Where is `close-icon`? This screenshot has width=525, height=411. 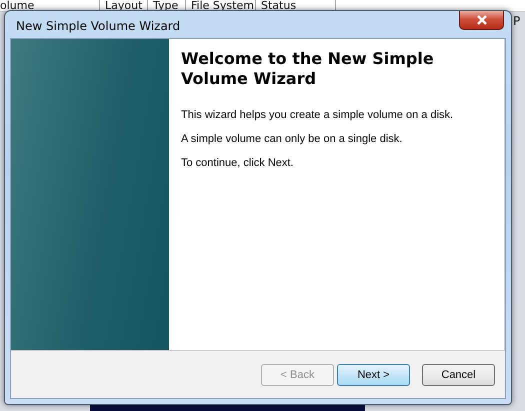 close-icon is located at coordinates (482, 20).